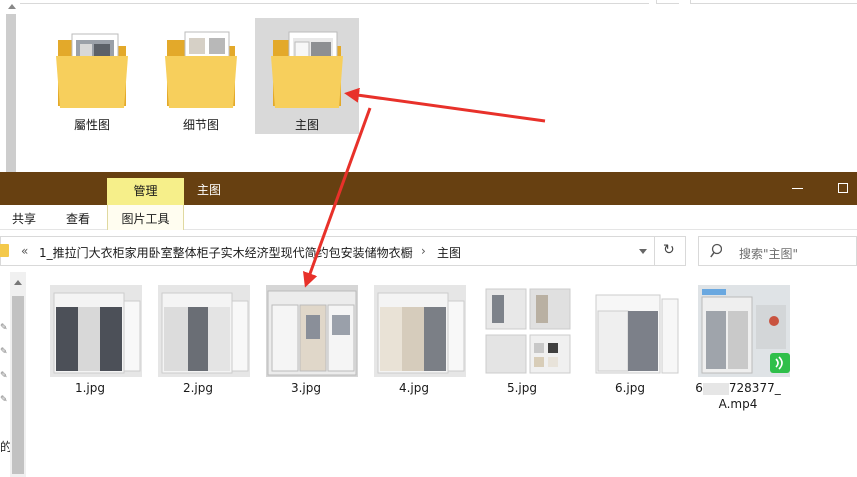 The height and width of the screenshot is (477, 857). I want to click on file-item: 6.jpg, so click(631, 352).